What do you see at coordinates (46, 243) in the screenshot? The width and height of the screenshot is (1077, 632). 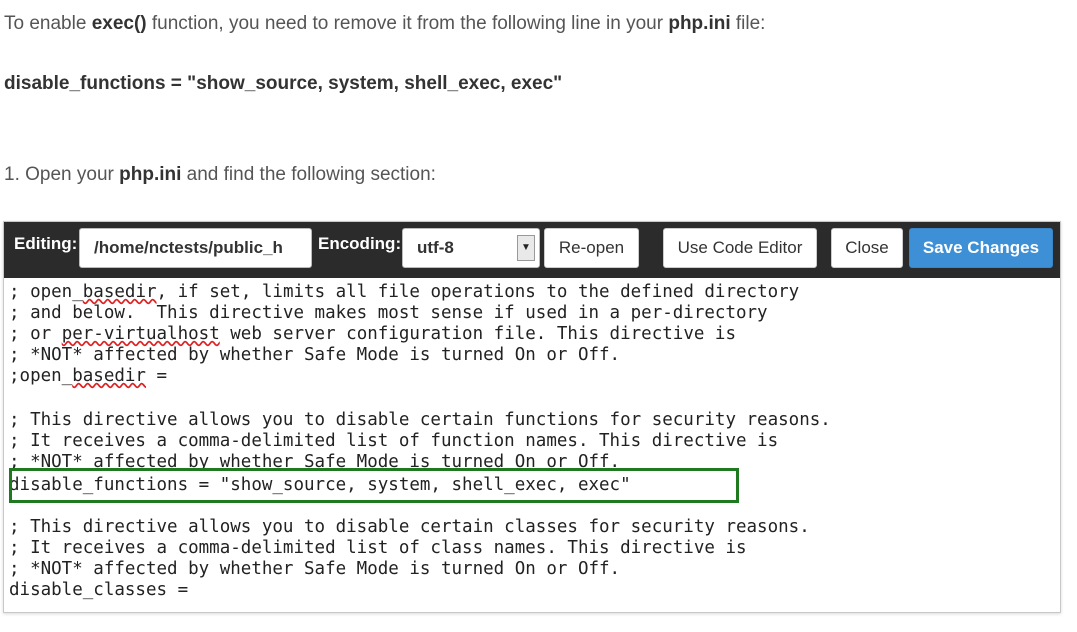 I see `editing-label: Editing:` at bounding box center [46, 243].